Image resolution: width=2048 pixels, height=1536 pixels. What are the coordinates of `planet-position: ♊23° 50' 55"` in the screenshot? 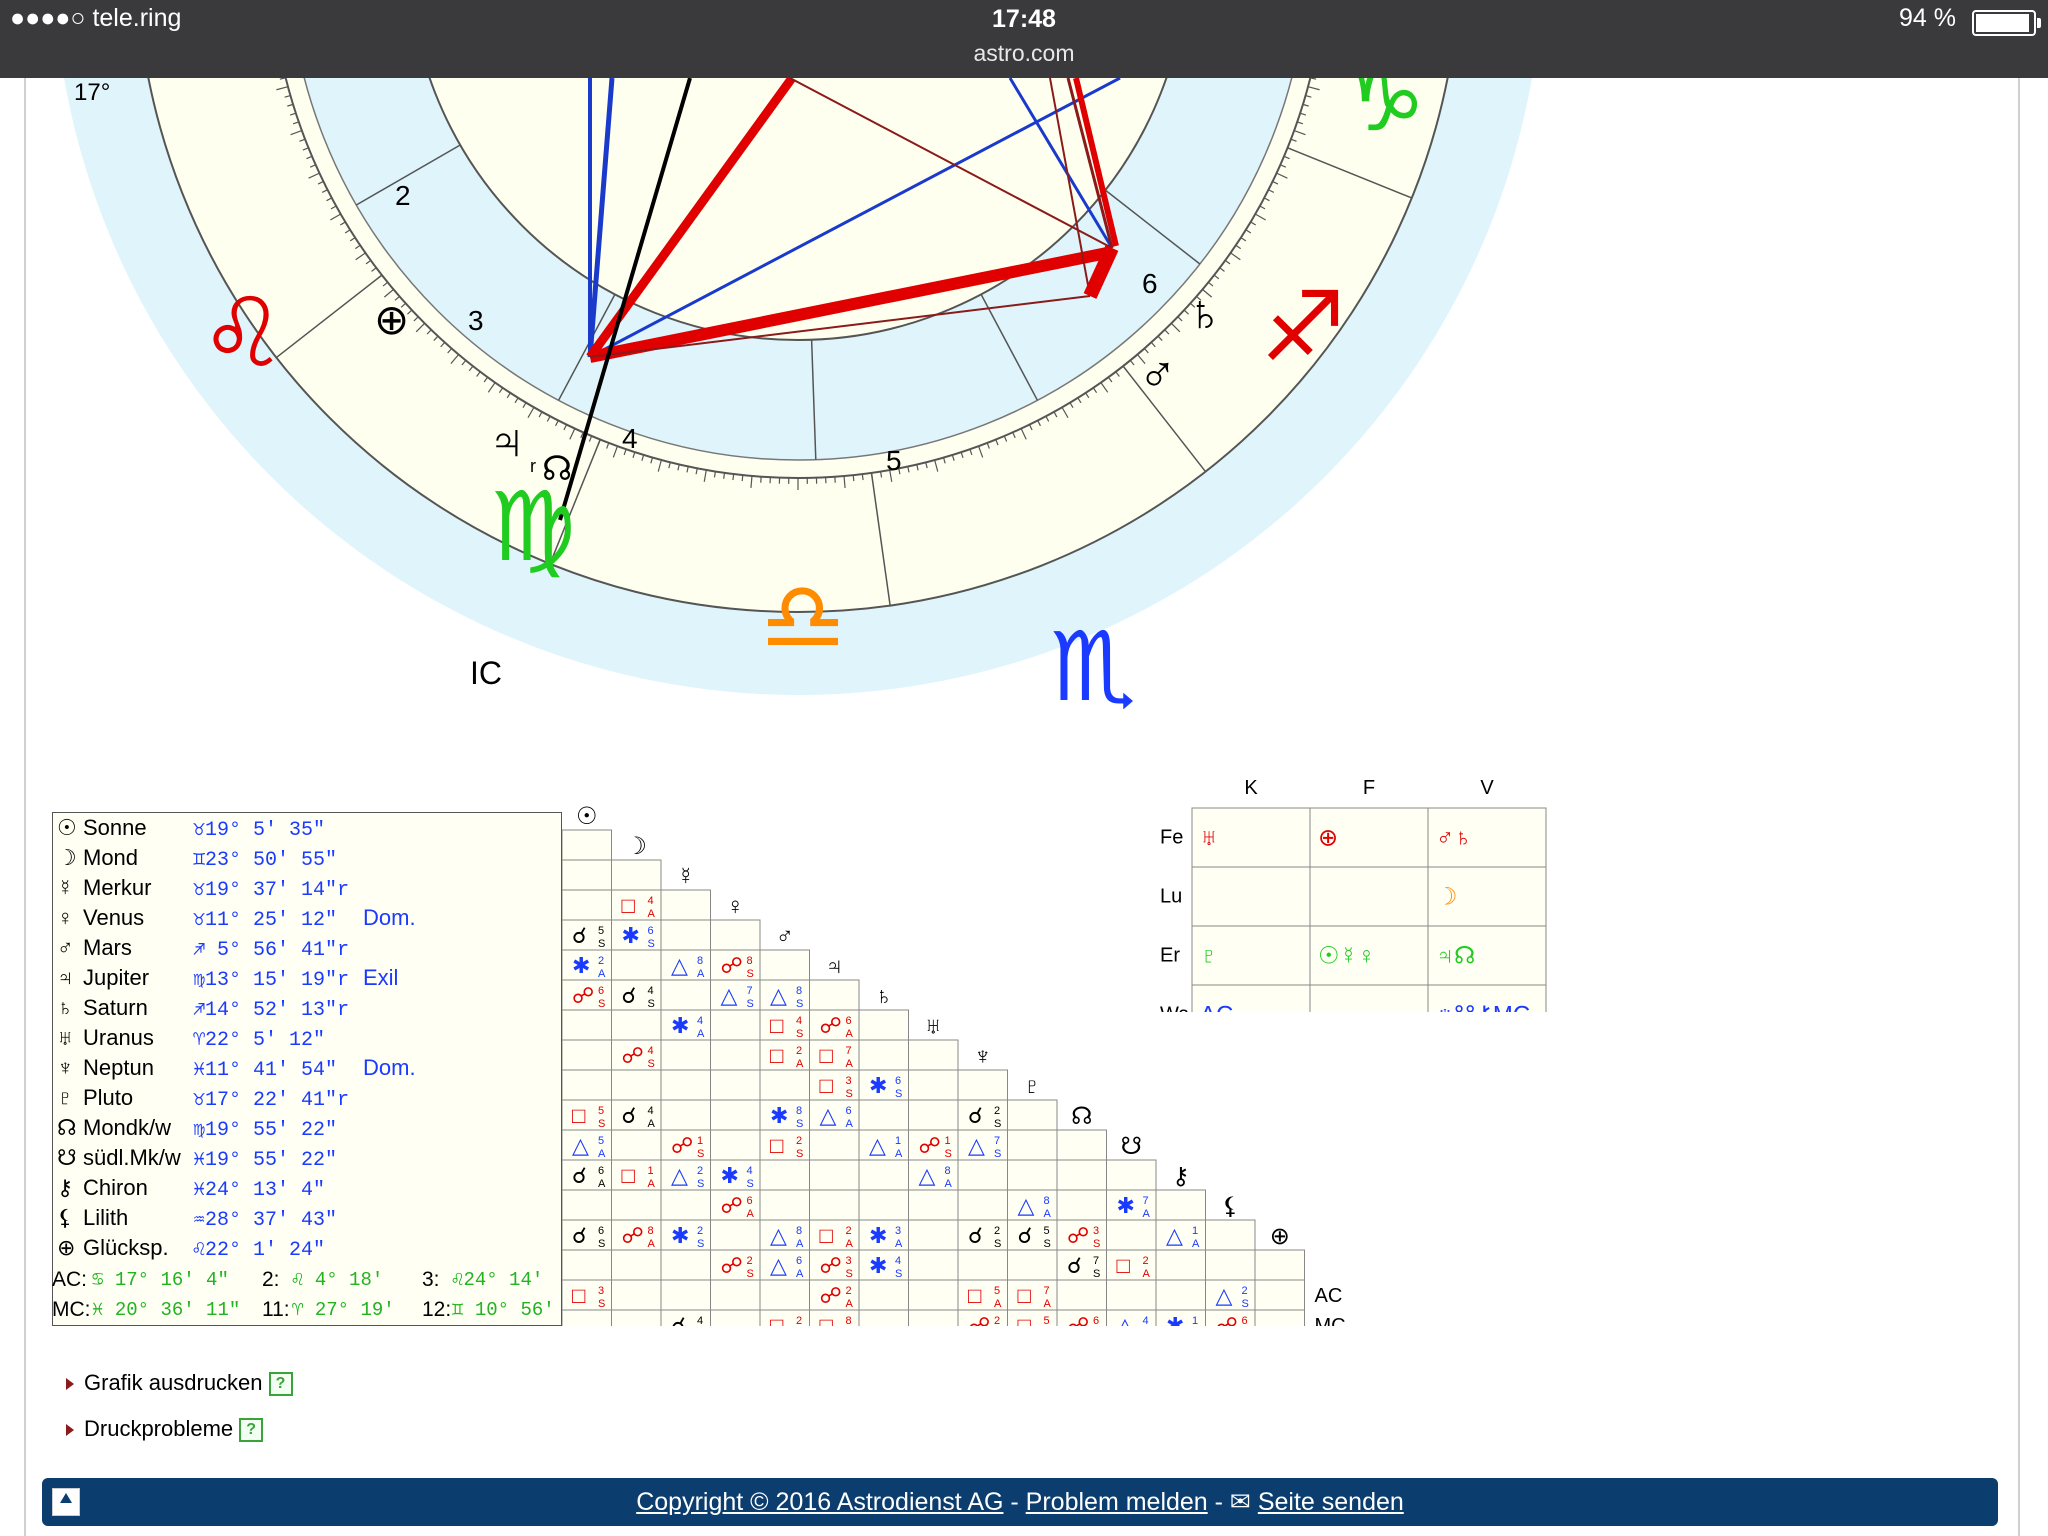 It's located at (265, 860).